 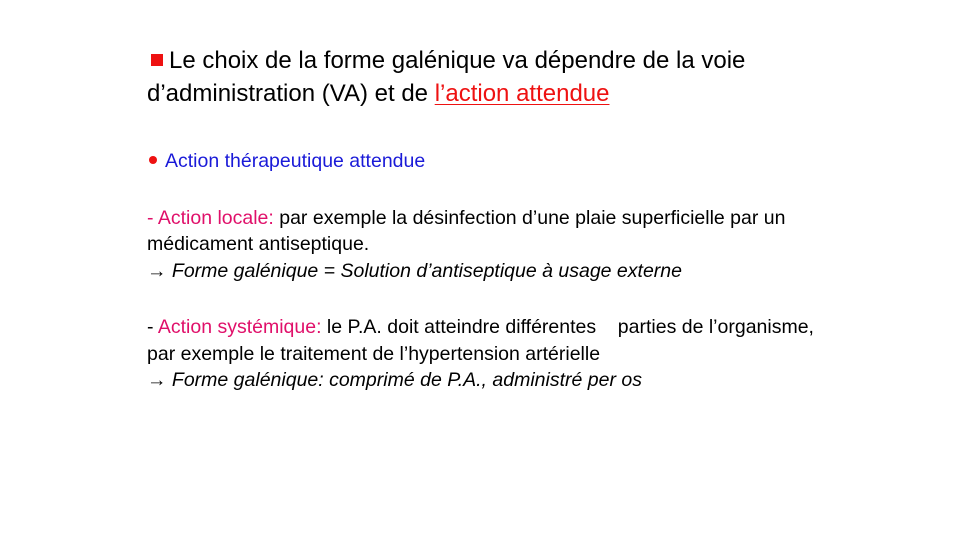 What do you see at coordinates (215, 217) in the screenshot?
I see `local-action-label: Action locale:` at bounding box center [215, 217].